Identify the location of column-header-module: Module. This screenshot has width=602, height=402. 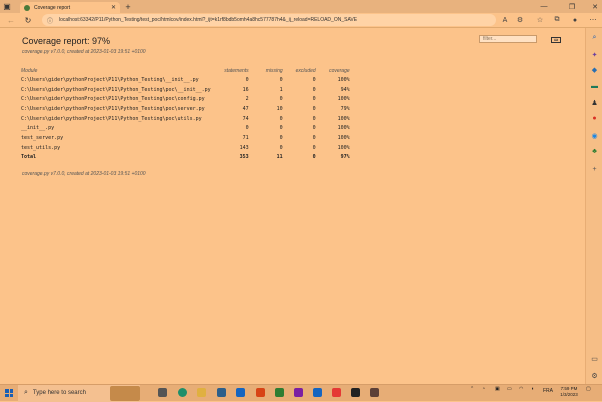
(116, 70).